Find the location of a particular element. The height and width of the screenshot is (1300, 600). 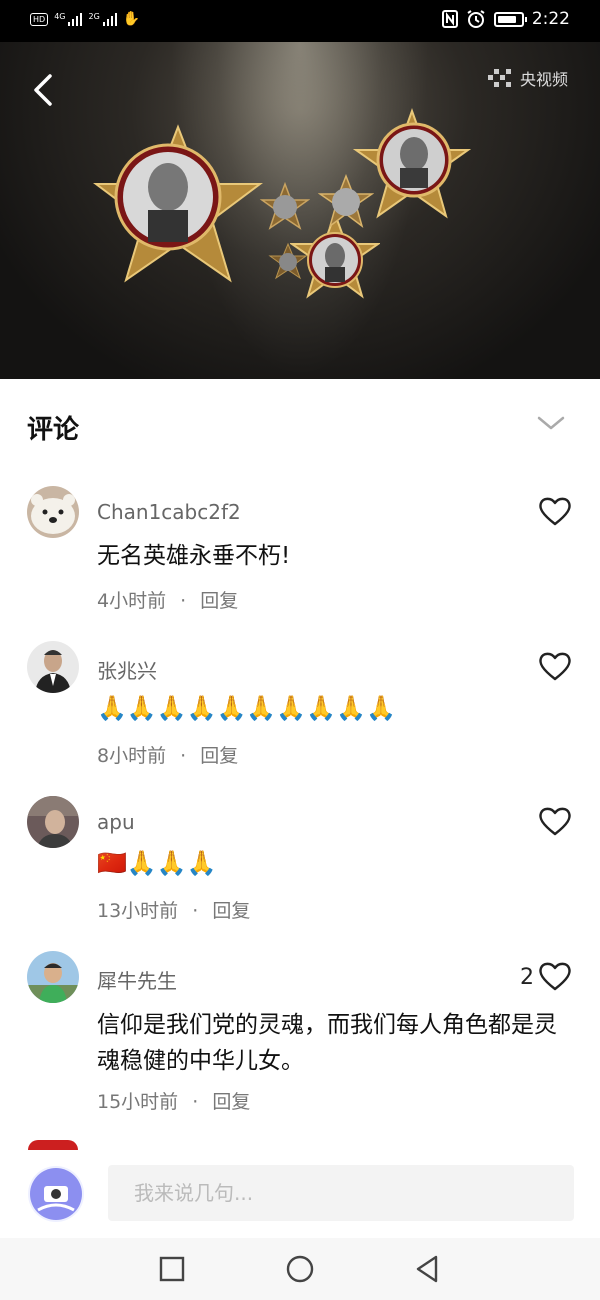

comments-header: 评论 is located at coordinates (300, 424).